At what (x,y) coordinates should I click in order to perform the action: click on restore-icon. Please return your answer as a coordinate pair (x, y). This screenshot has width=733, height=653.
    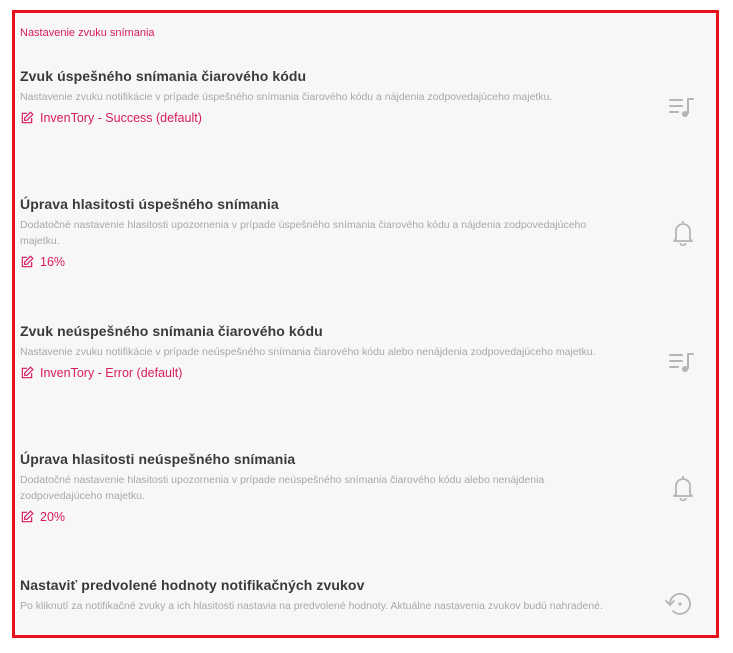
    Looking at the image, I should click on (679, 604).